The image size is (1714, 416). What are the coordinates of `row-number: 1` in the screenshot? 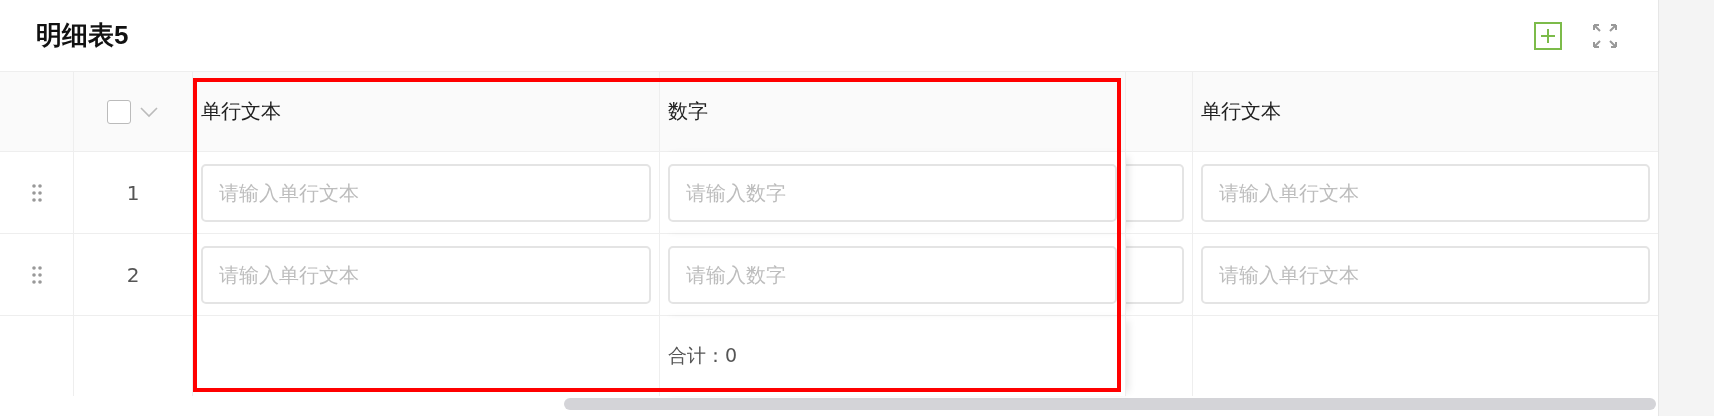 It's located at (133, 192).